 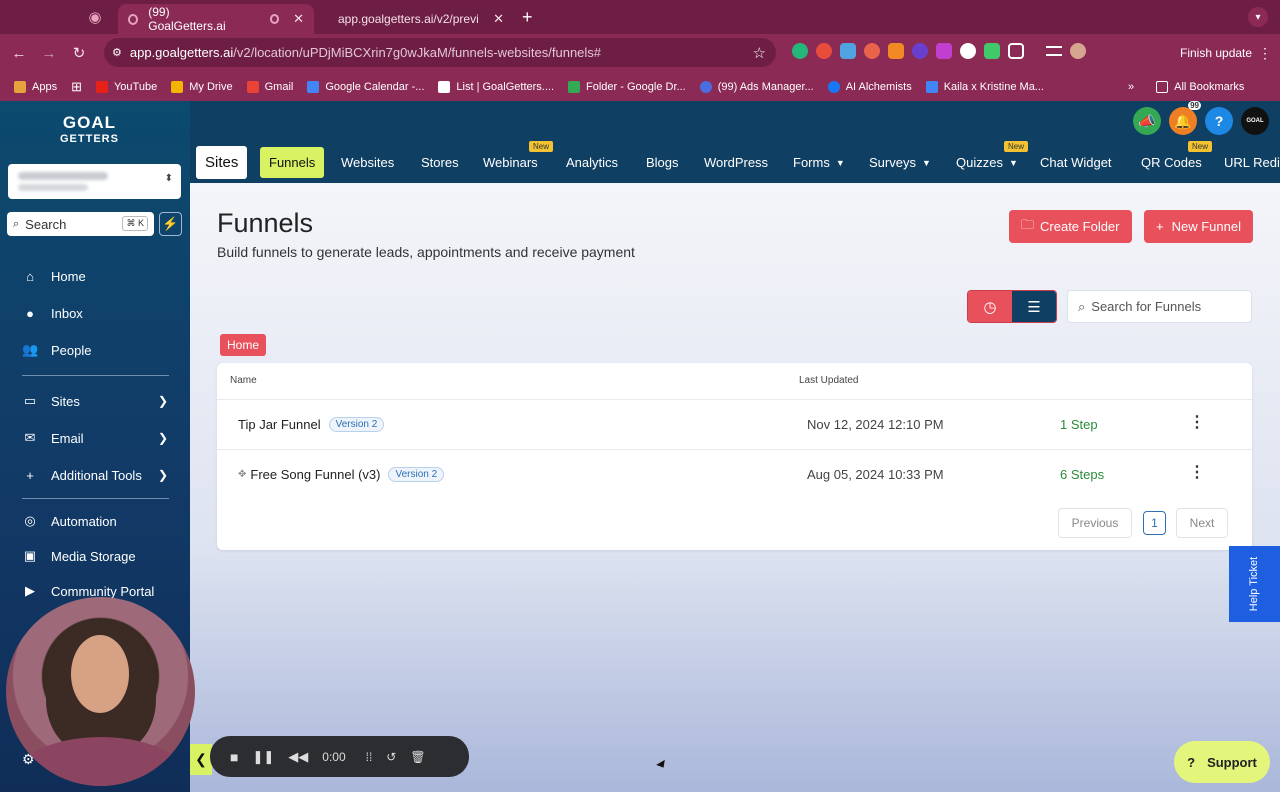 I want to click on tab-qr-codes: QR Codes, so click(x=1171, y=162).